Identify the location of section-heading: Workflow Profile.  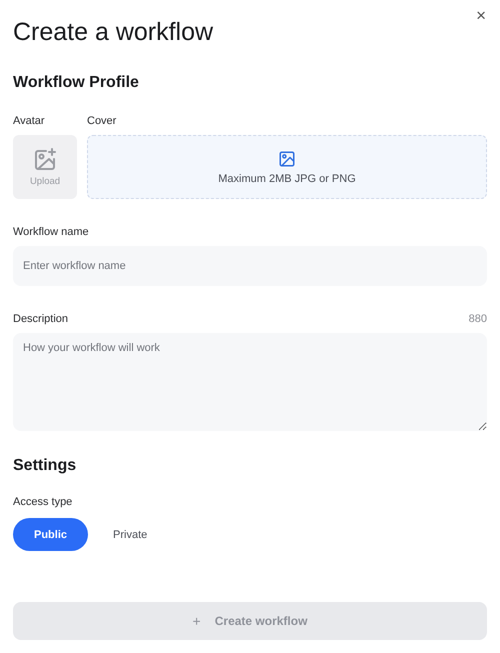
(76, 83).